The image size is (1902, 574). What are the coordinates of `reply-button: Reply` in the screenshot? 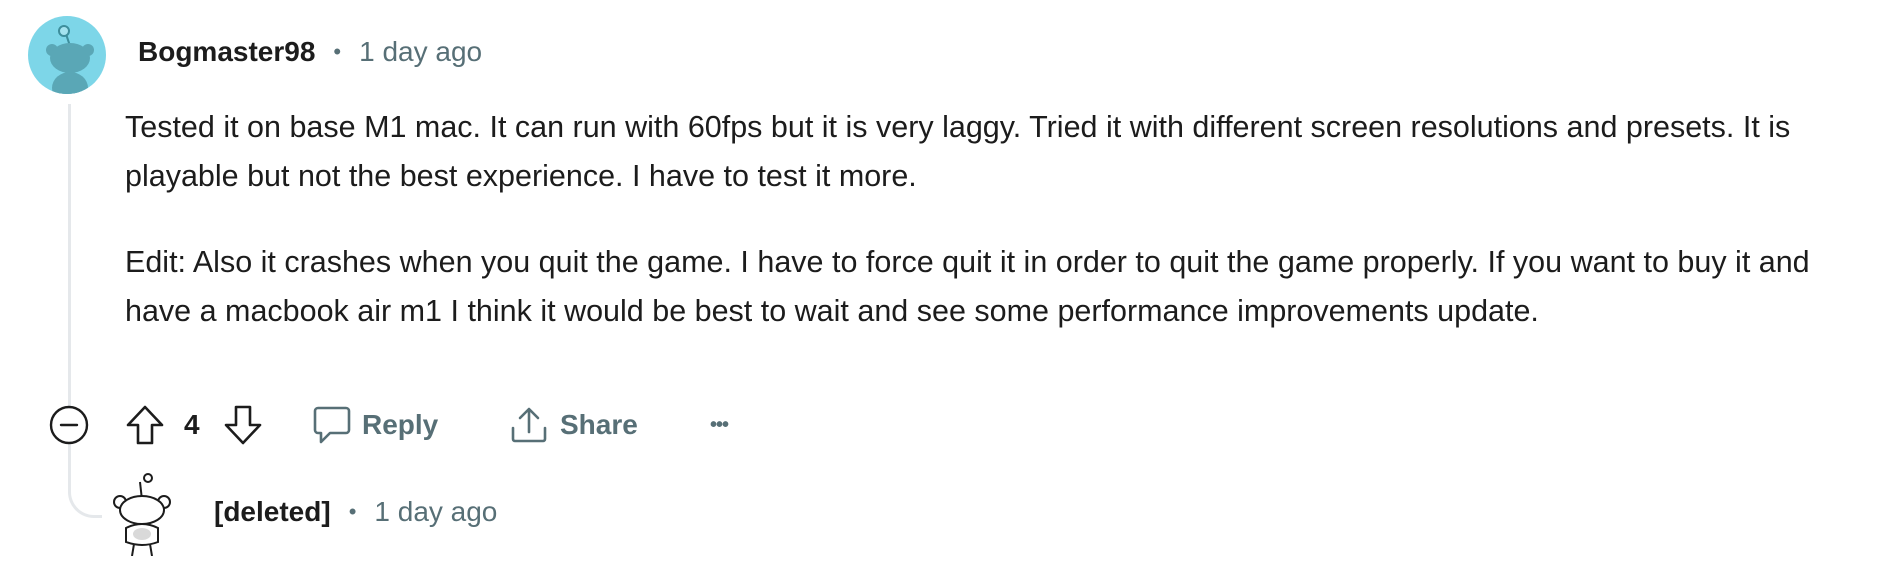 It's located at (375, 425).